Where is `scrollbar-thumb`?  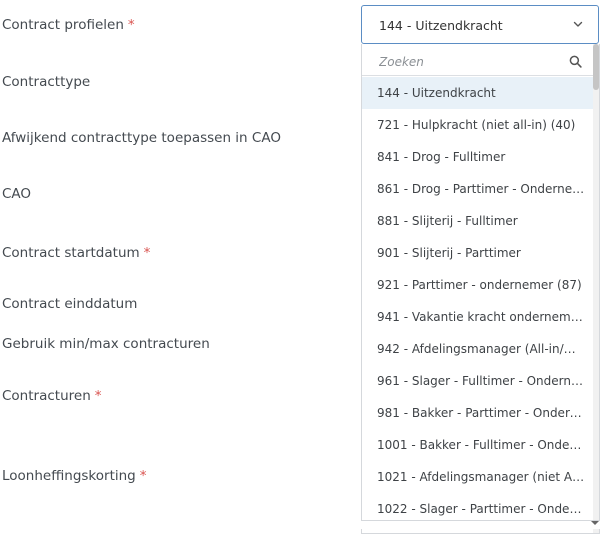 scrollbar-thumb is located at coordinates (596, 67).